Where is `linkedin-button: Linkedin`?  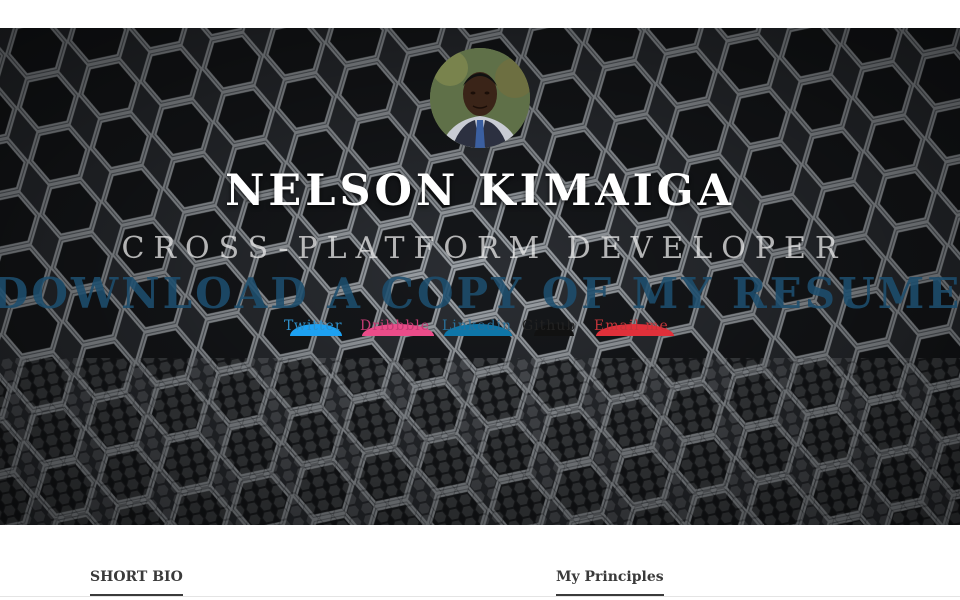
linkedin-button: Linkedin is located at coordinates (478, 326).